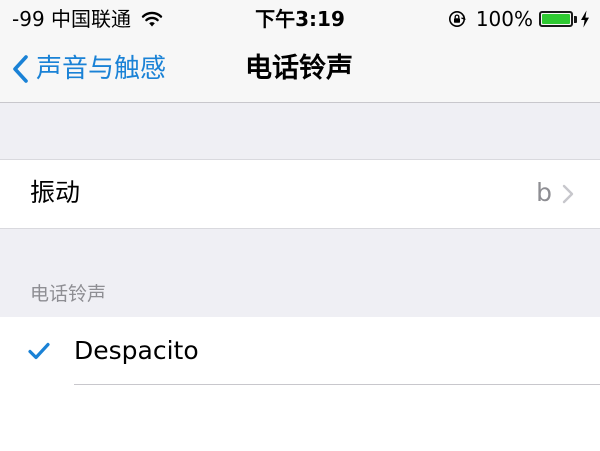 The height and width of the screenshot is (451, 600). I want to click on vibration-label: 振动, so click(55, 192).